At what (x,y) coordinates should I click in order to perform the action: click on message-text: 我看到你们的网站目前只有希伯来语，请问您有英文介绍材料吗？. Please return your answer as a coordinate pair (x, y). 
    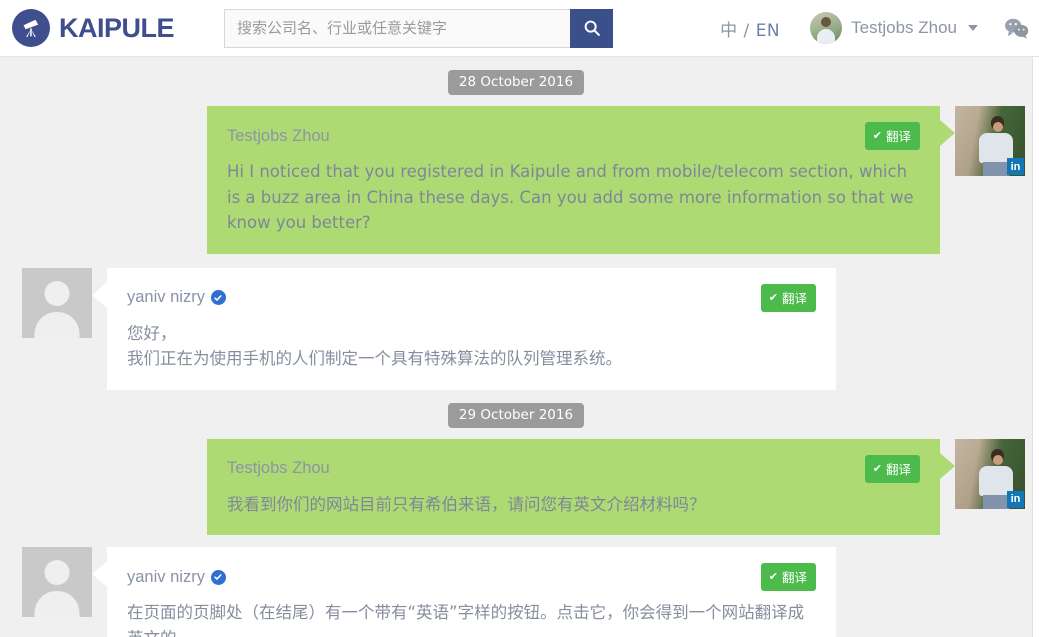
    Looking at the image, I should click on (466, 504).